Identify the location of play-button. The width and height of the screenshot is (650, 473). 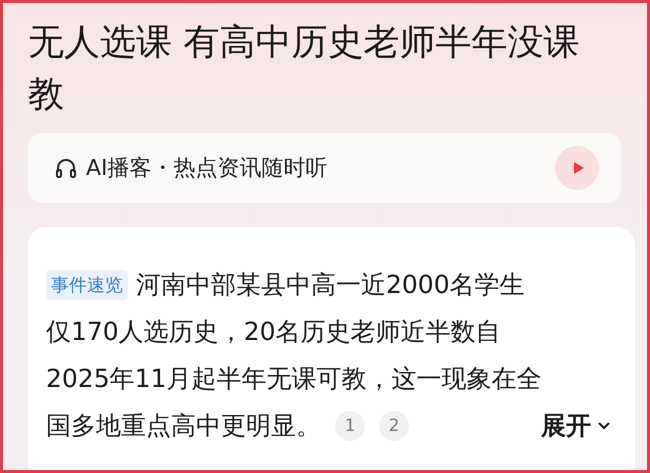
(577, 168).